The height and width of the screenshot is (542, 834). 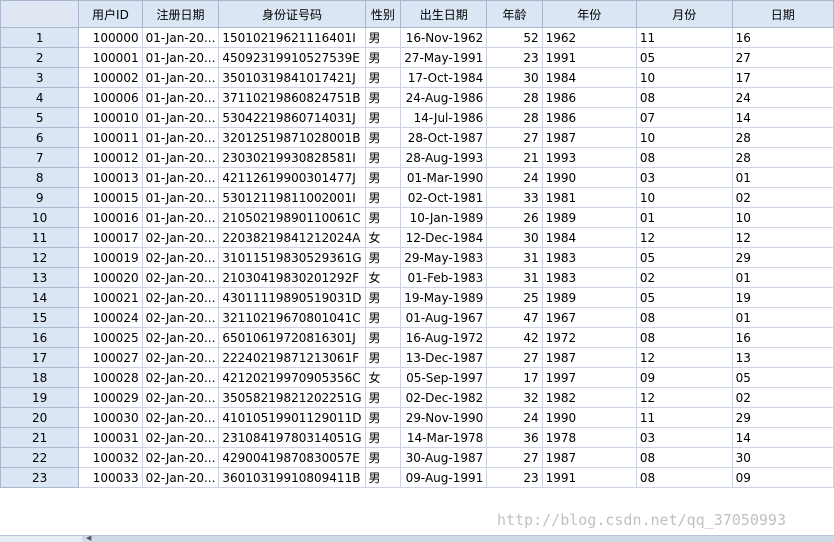 I want to click on cell-year: 1983, so click(x=589, y=257).